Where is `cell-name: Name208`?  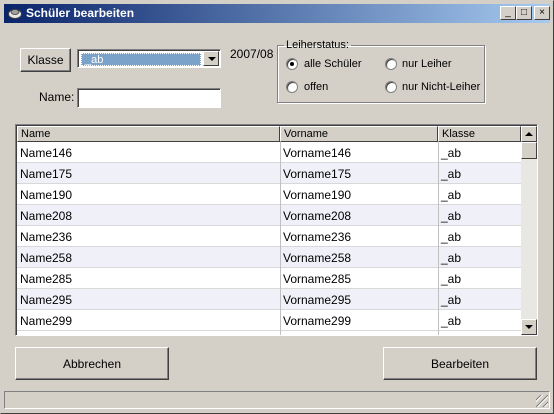 cell-name: Name208 is located at coordinates (46, 216).